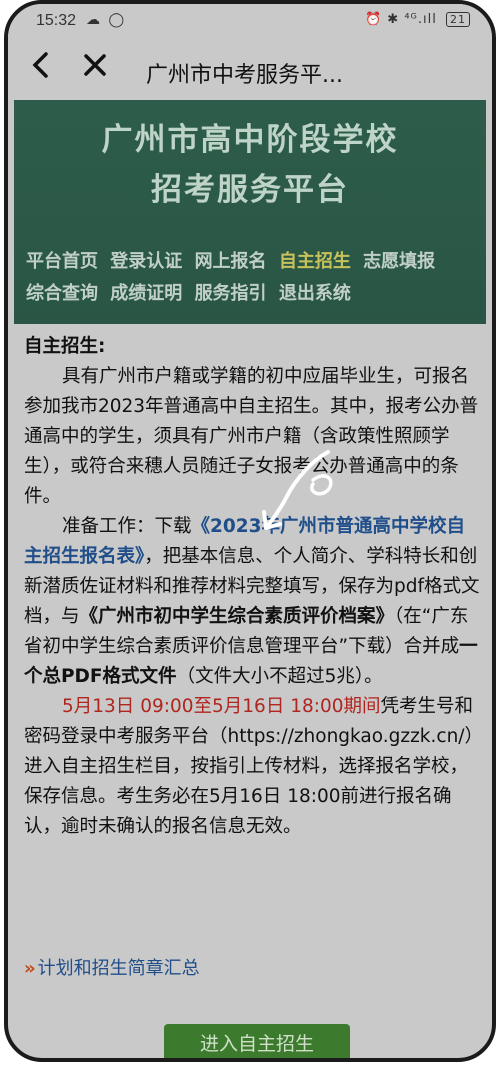  What do you see at coordinates (112, 967) in the screenshot?
I see `plan-summary-link: » 计划和招生简章汇总` at bounding box center [112, 967].